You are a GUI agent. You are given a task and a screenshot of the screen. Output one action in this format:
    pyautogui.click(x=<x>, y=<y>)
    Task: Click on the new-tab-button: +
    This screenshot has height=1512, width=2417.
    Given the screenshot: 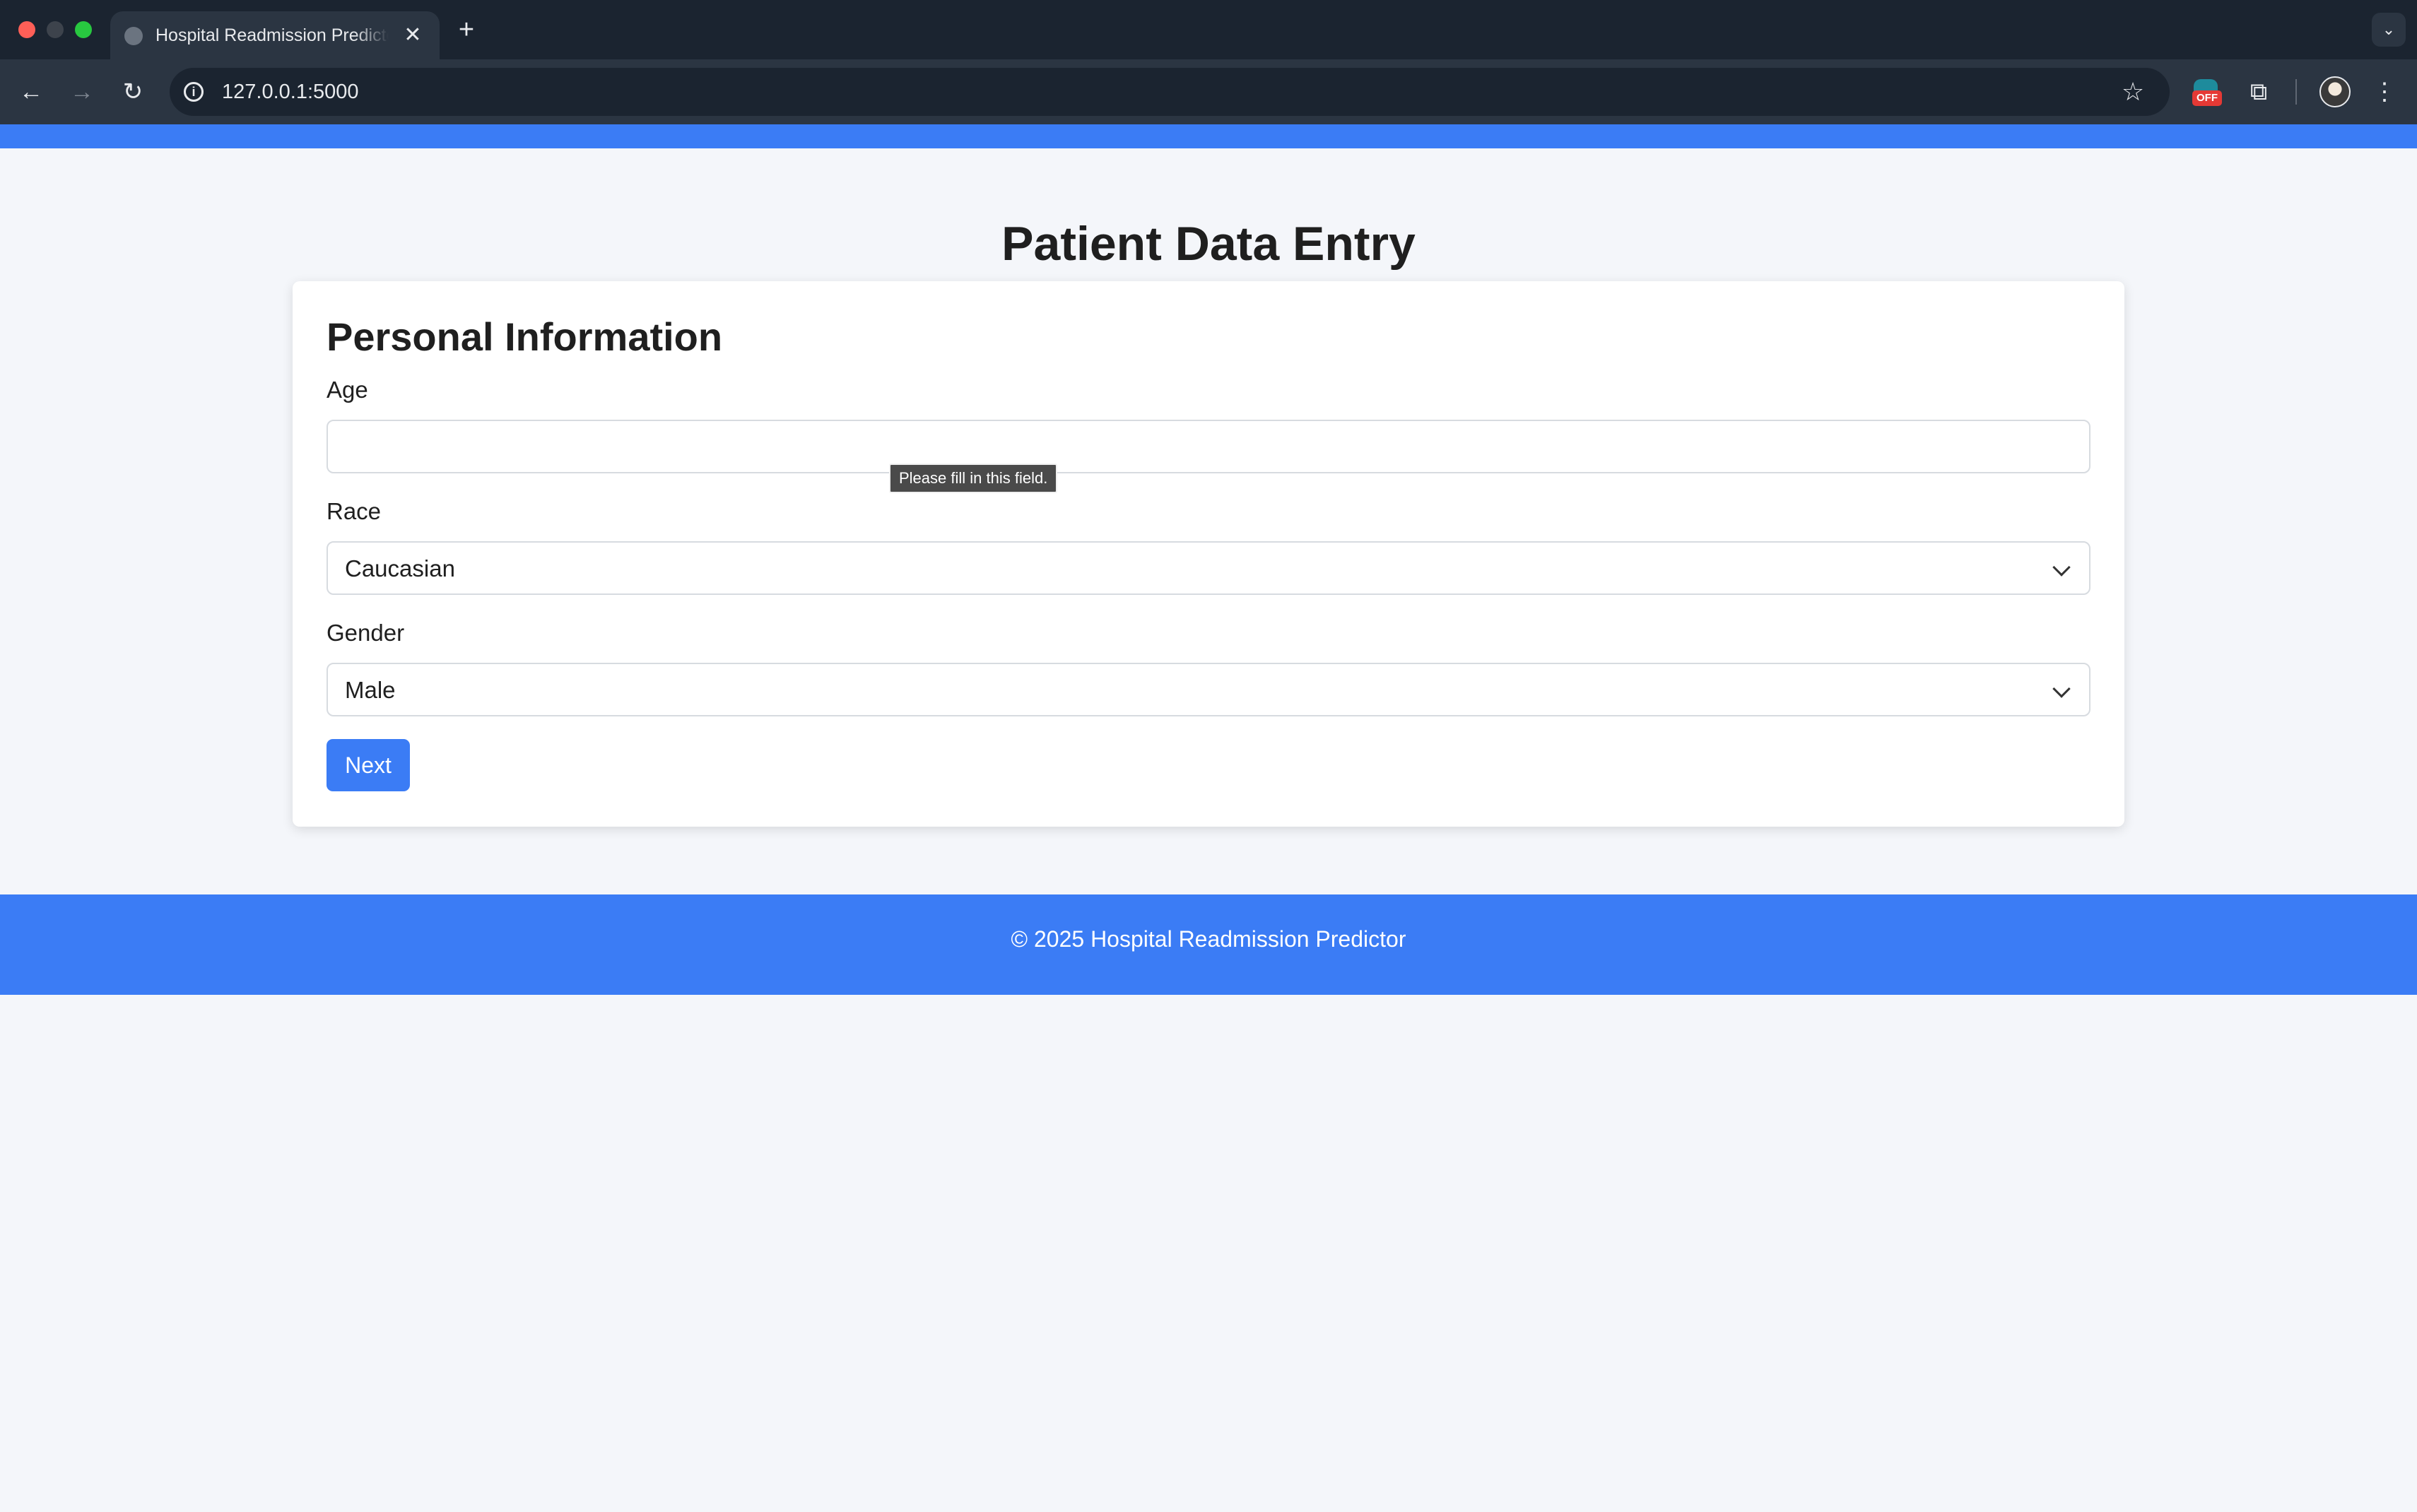 What is the action you would take?
    pyautogui.click(x=466, y=29)
    